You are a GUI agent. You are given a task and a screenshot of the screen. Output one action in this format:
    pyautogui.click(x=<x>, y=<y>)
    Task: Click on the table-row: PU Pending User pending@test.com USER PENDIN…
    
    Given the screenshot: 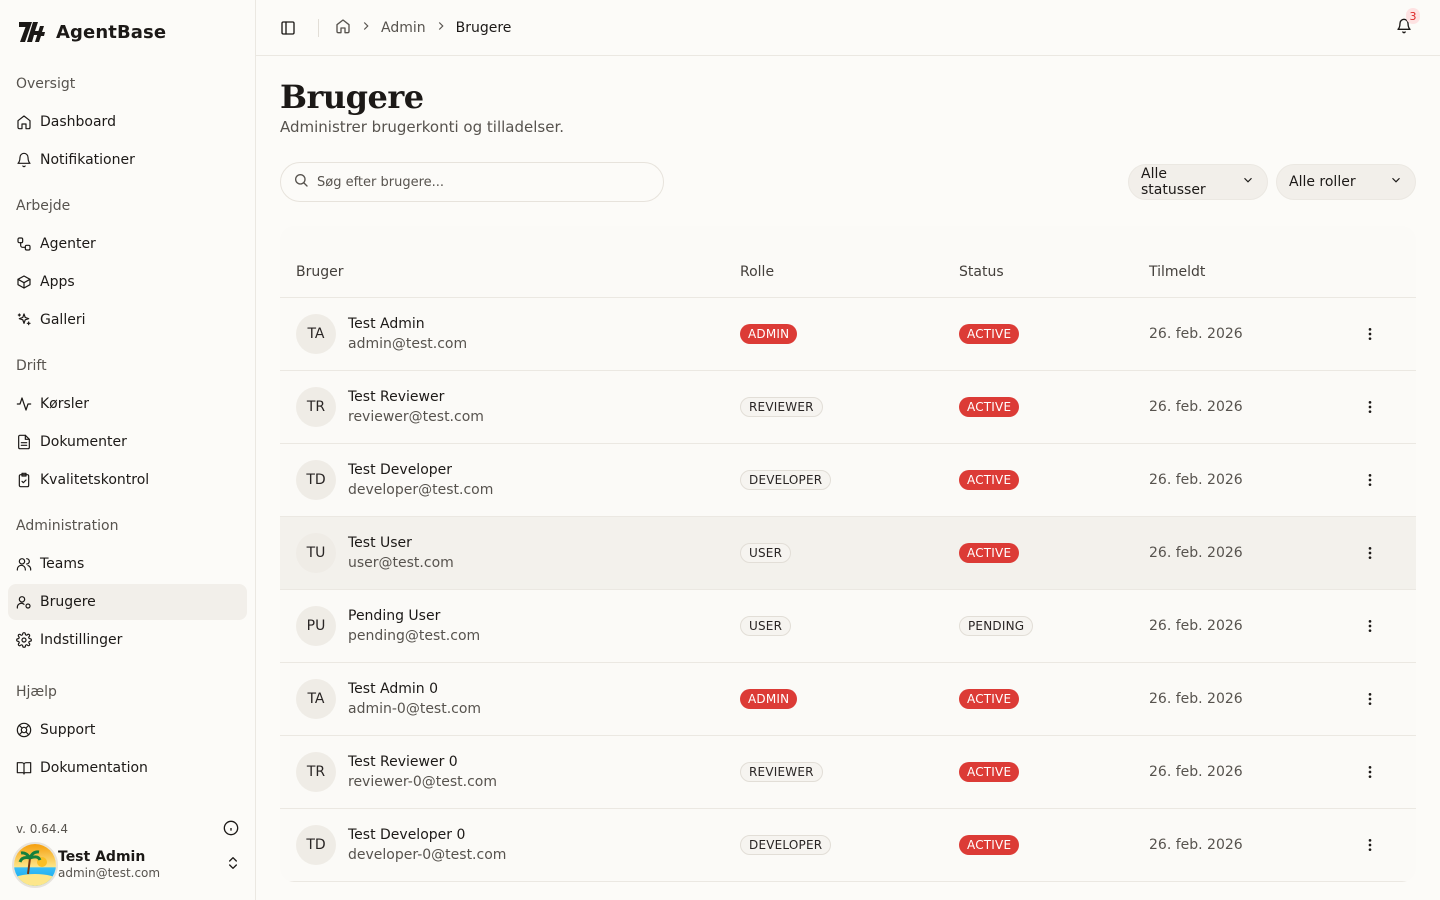 What is the action you would take?
    pyautogui.click(x=848, y=626)
    